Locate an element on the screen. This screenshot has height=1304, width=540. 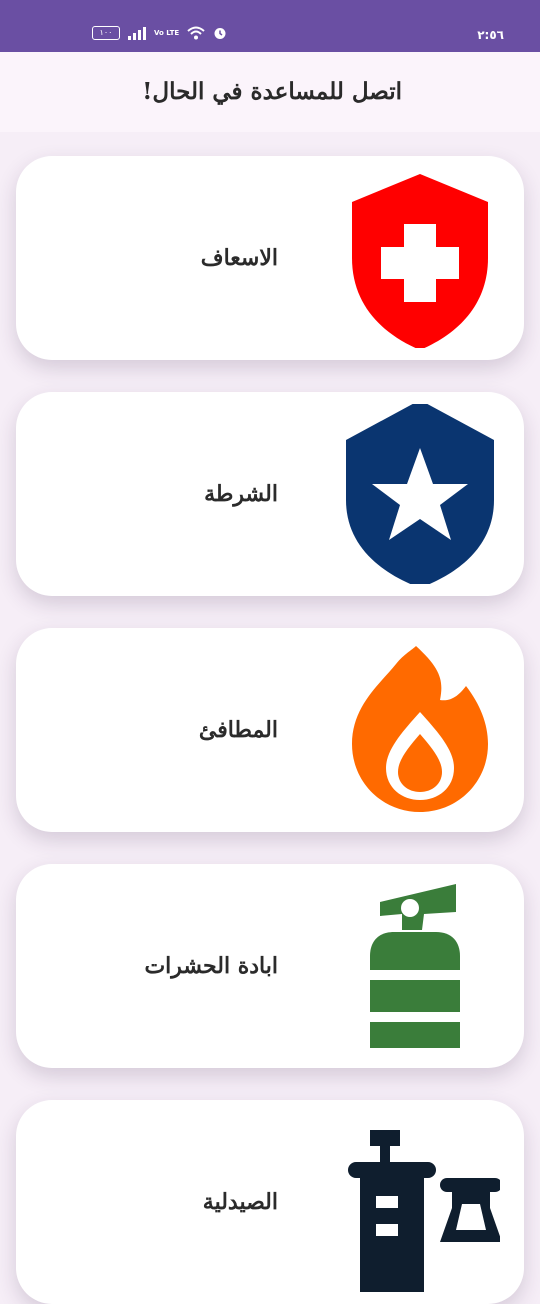
service-card-ambulance: الاسعاف is located at coordinates (270, 258).